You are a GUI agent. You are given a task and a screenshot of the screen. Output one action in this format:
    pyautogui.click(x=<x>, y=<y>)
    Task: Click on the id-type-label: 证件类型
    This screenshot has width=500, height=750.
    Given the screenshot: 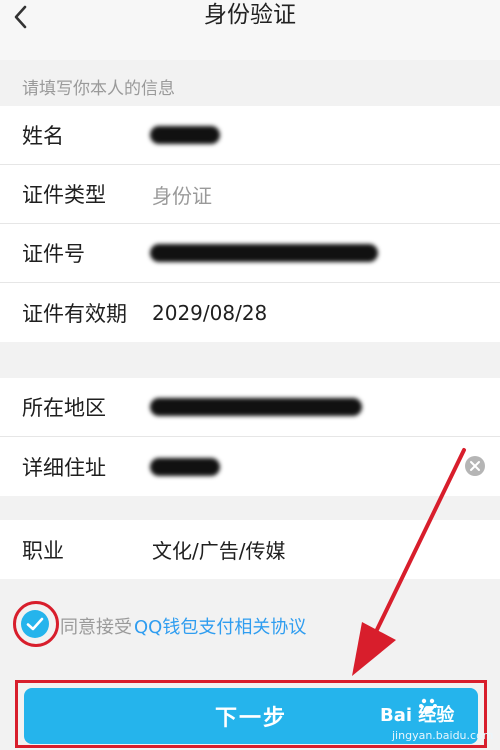 What is the action you would take?
    pyautogui.click(x=64, y=195)
    